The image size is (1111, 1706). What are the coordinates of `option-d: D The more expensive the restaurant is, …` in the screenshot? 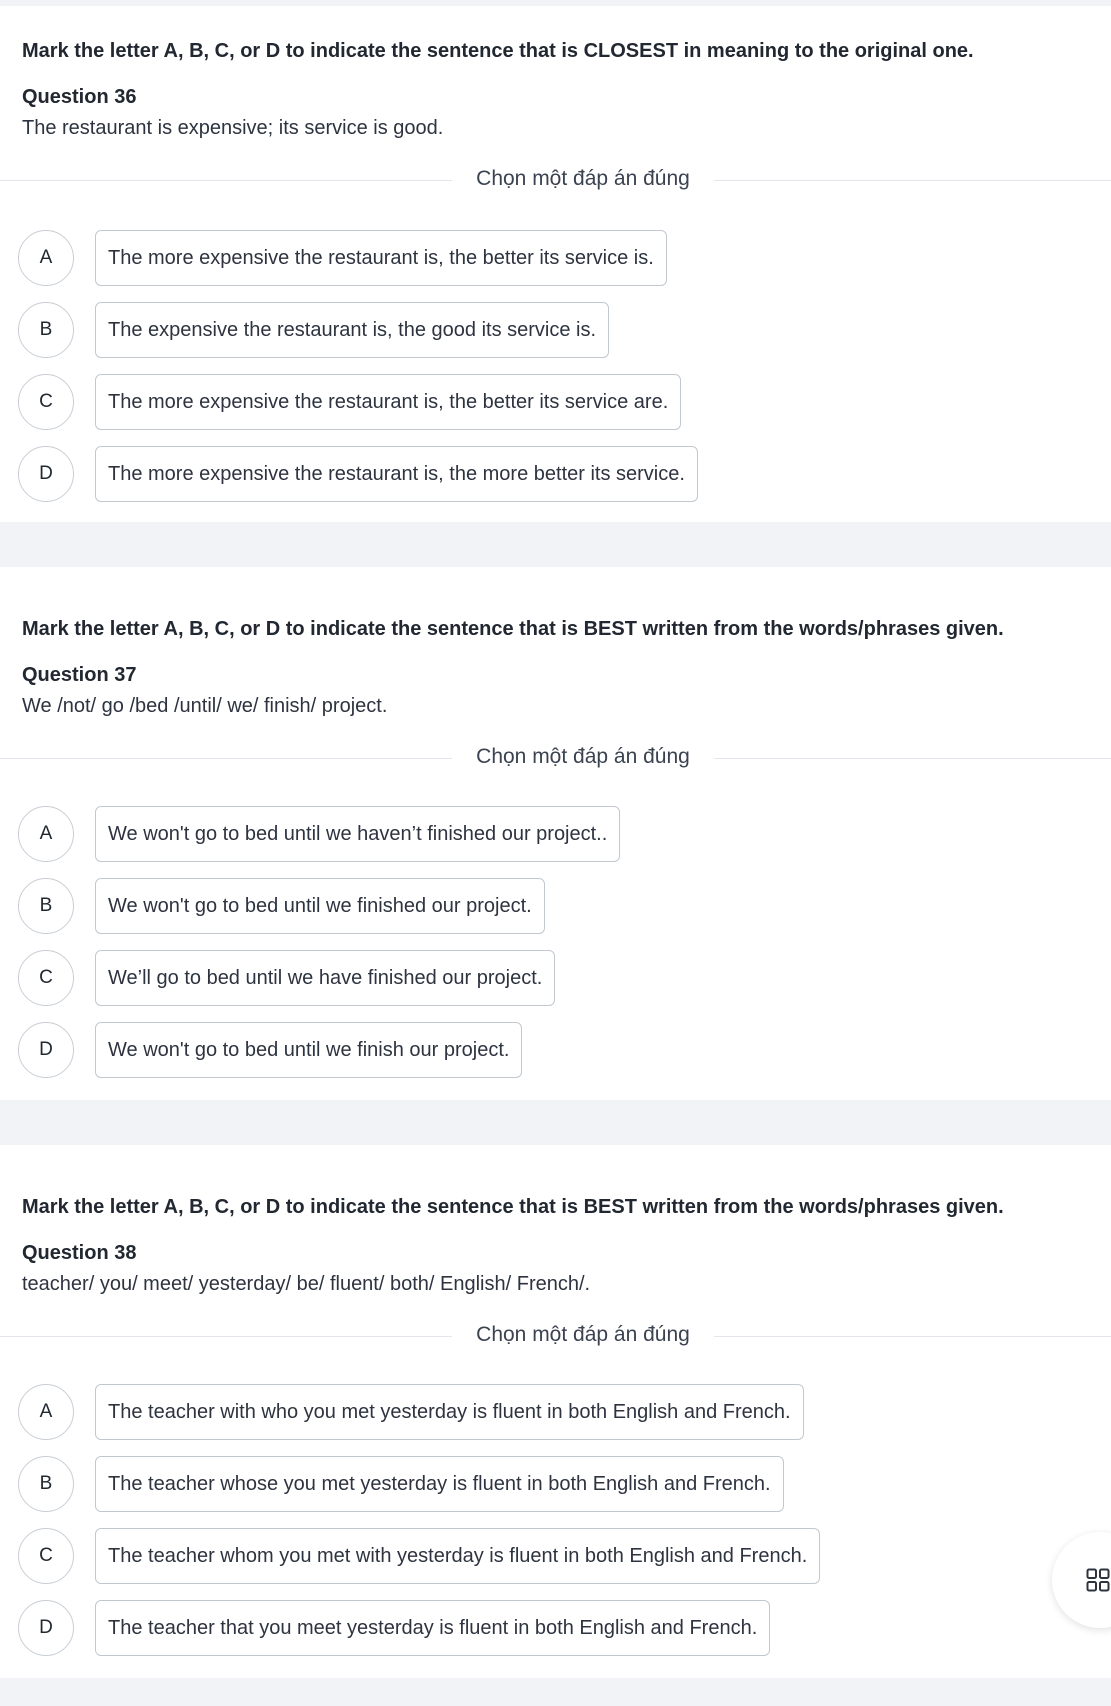 It's located at (518, 475).